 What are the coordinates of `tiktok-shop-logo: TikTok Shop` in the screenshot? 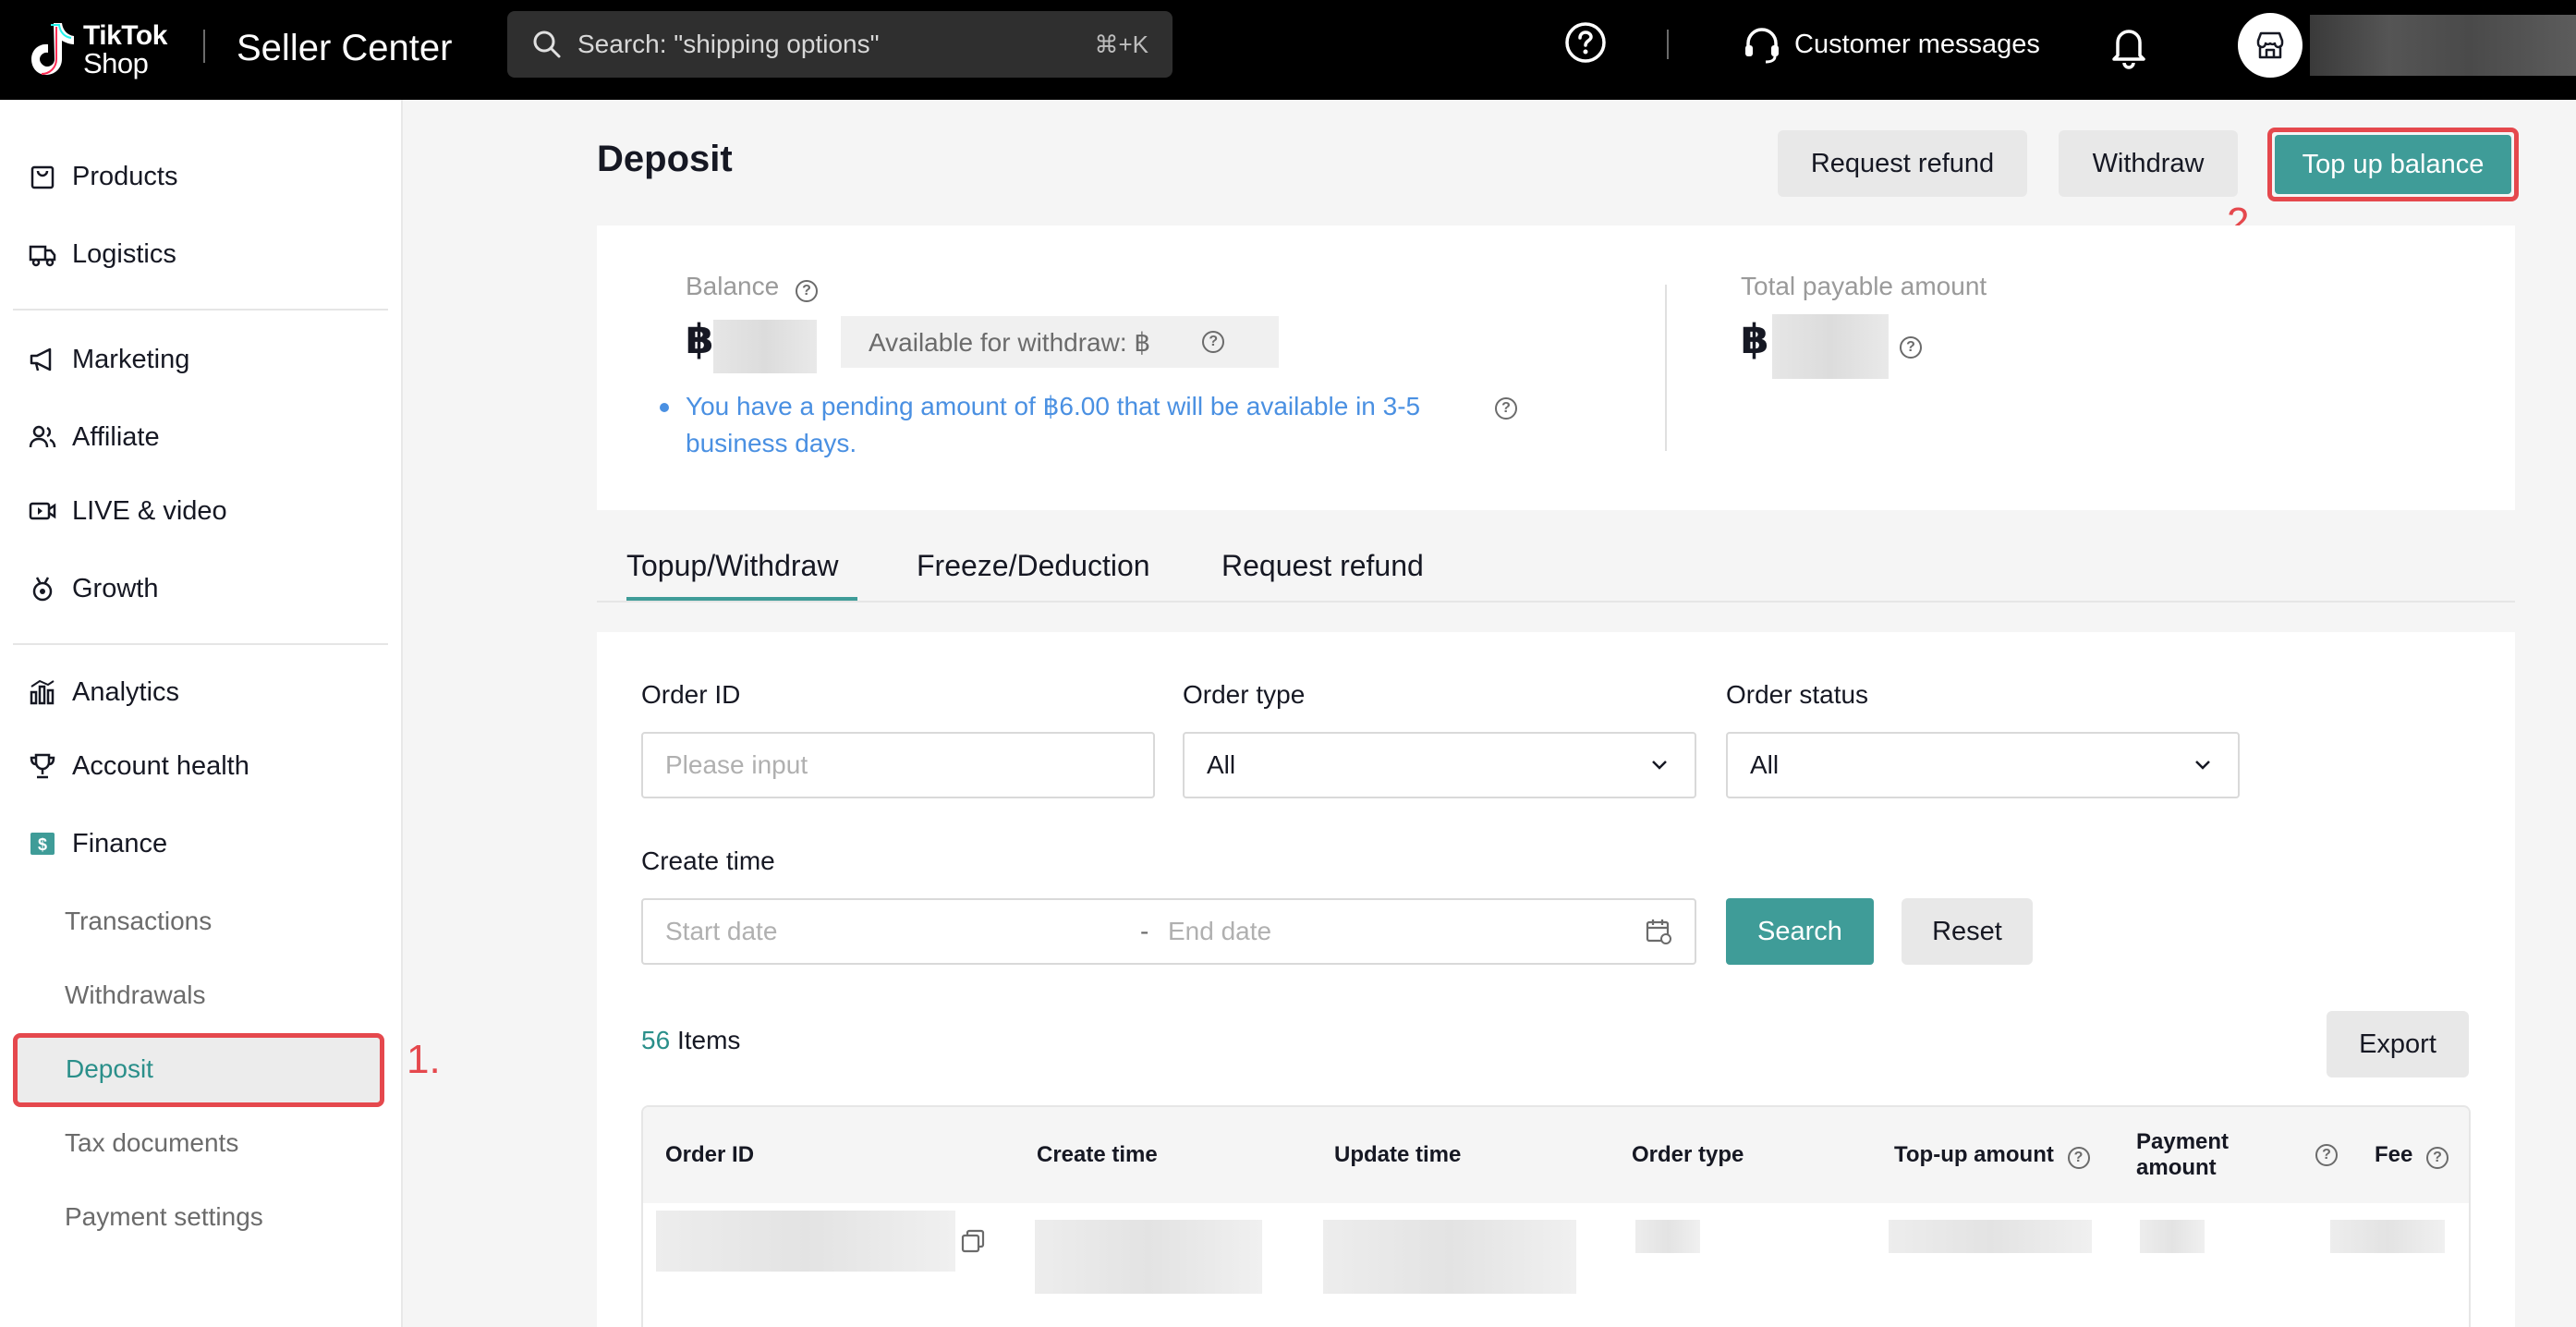 It's located at (109, 50).